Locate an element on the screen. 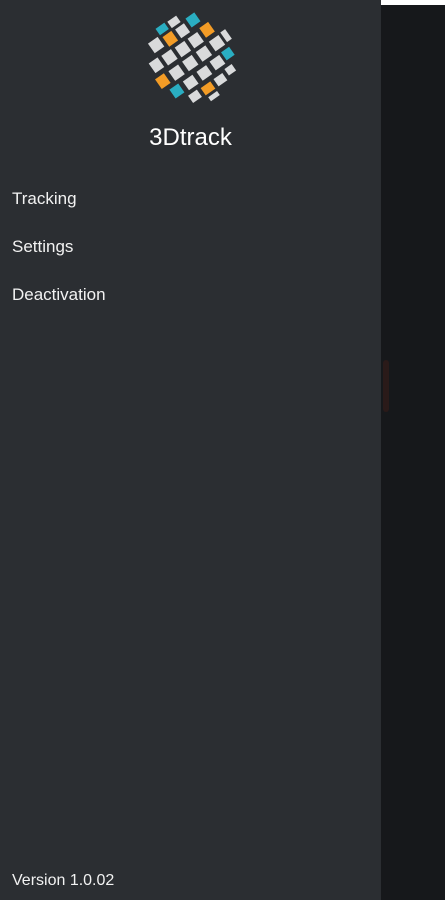  drawer-scrim is located at coordinates (413, 450).